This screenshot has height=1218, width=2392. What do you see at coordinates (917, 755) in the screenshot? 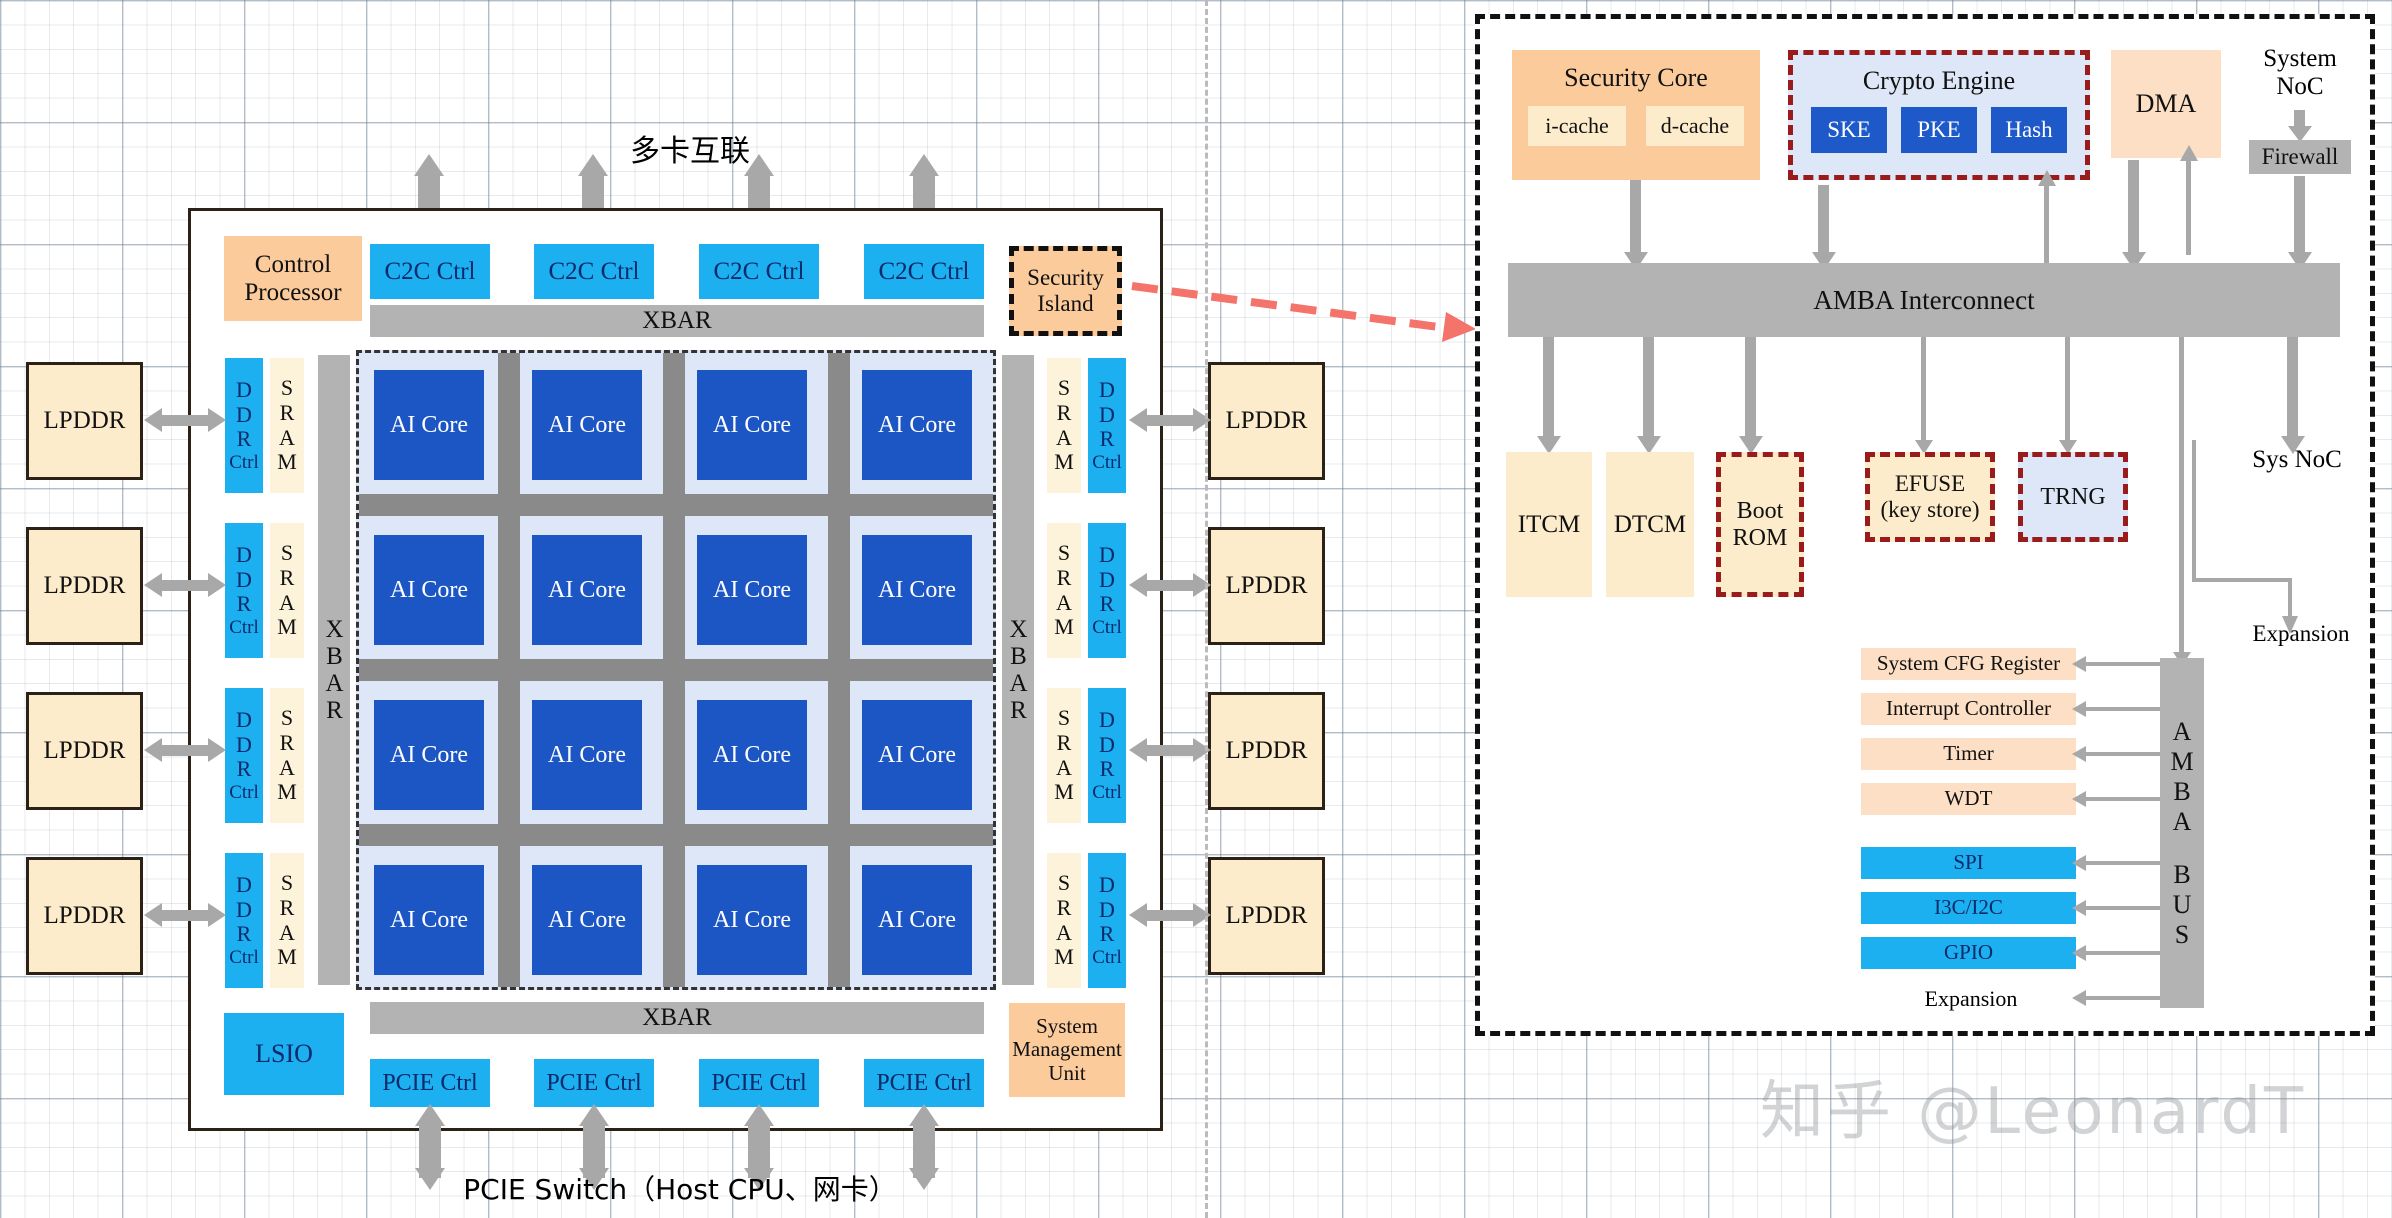
I see `ai-core-r3c4: AI Core` at bounding box center [917, 755].